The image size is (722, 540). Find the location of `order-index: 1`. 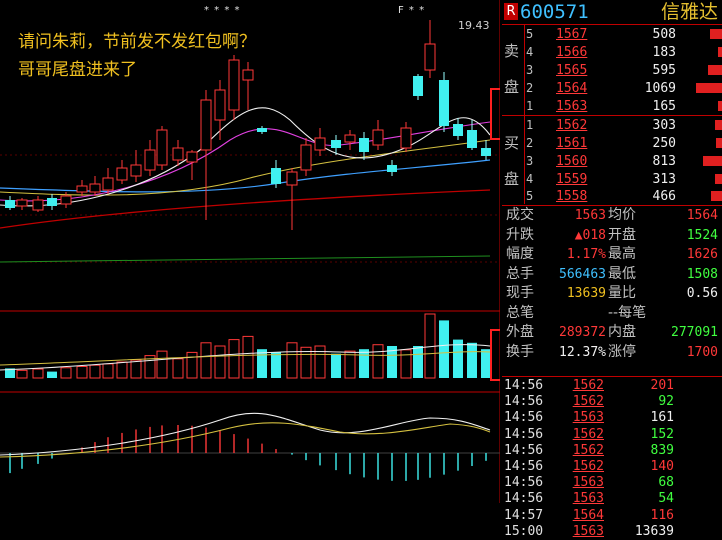

order-index: 1 is located at coordinates (530, 125).